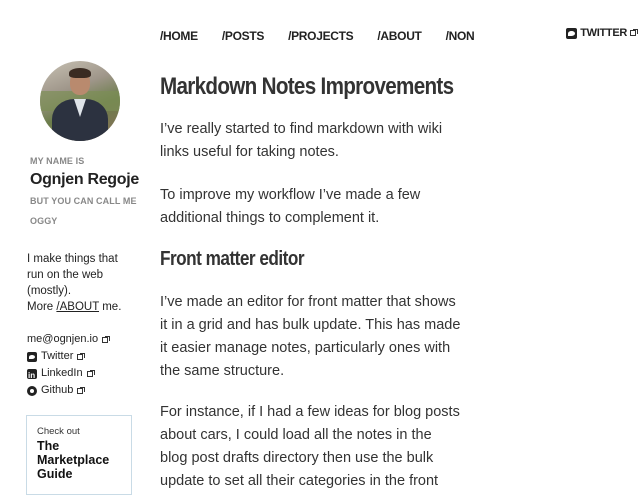 Image resolution: width=640 pixels, height=495 pixels. I want to click on bio-line: (mostly)., so click(49, 291).